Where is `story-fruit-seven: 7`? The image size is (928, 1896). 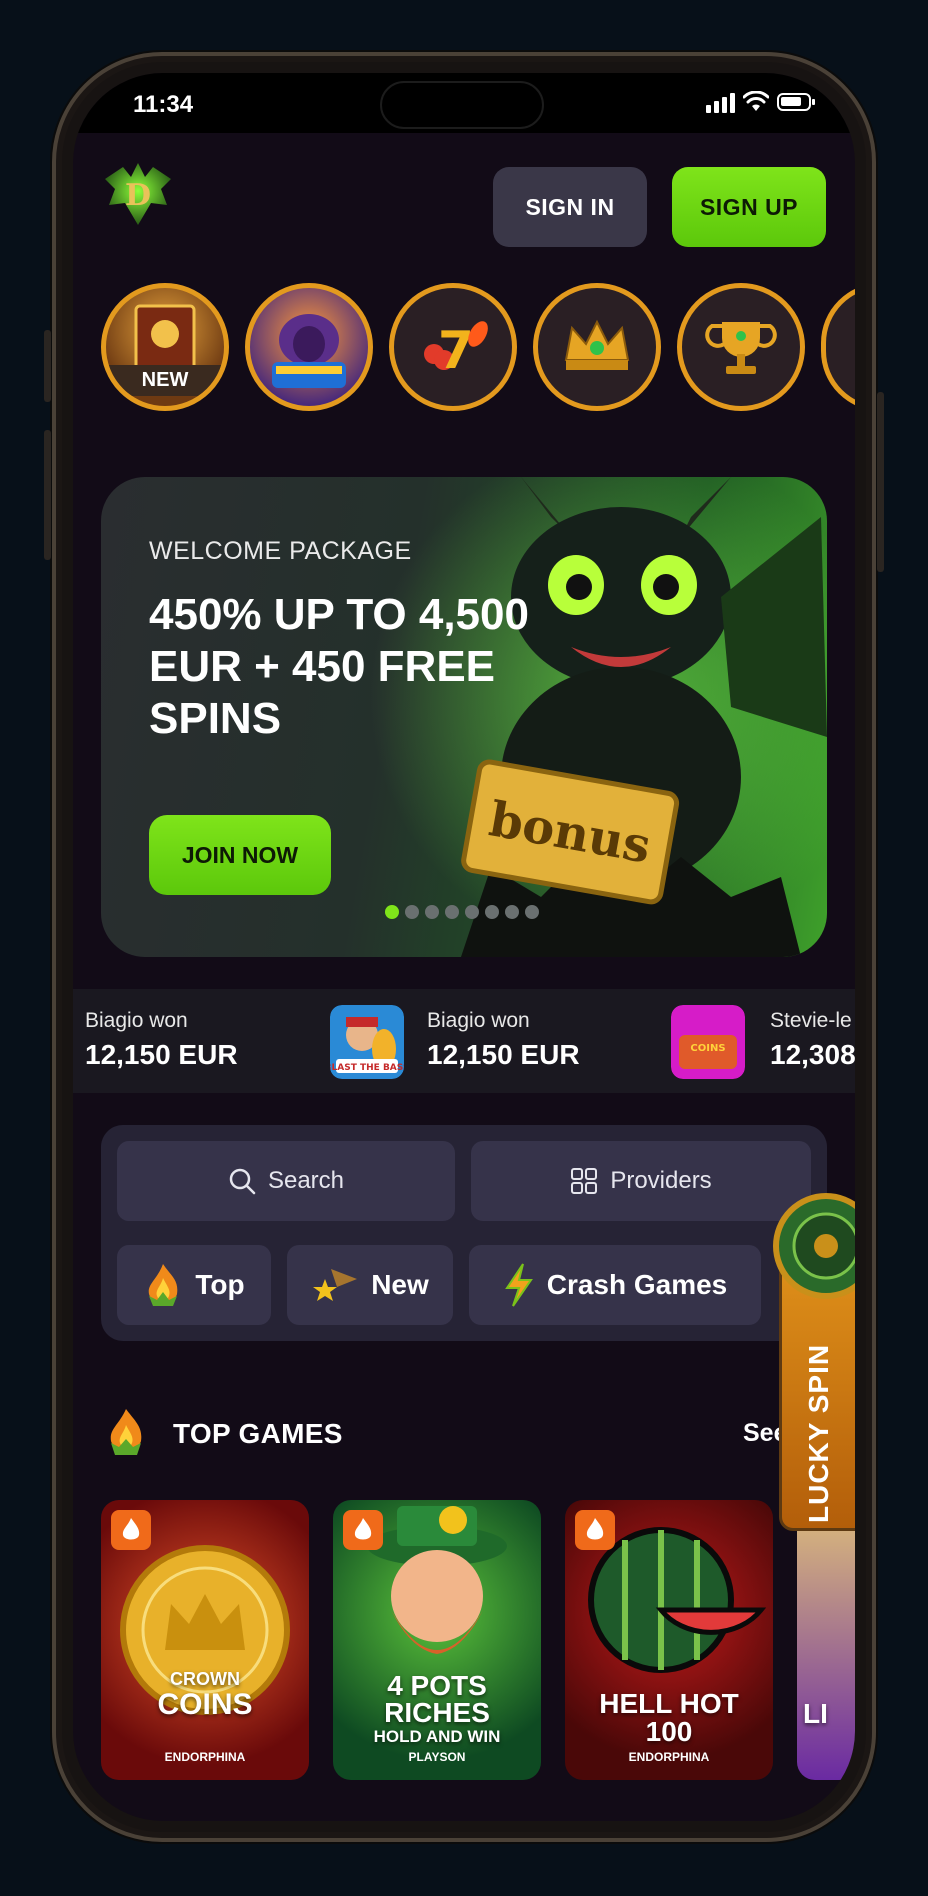
story-fruit-seven: 7 is located at coordinates (453, 347).